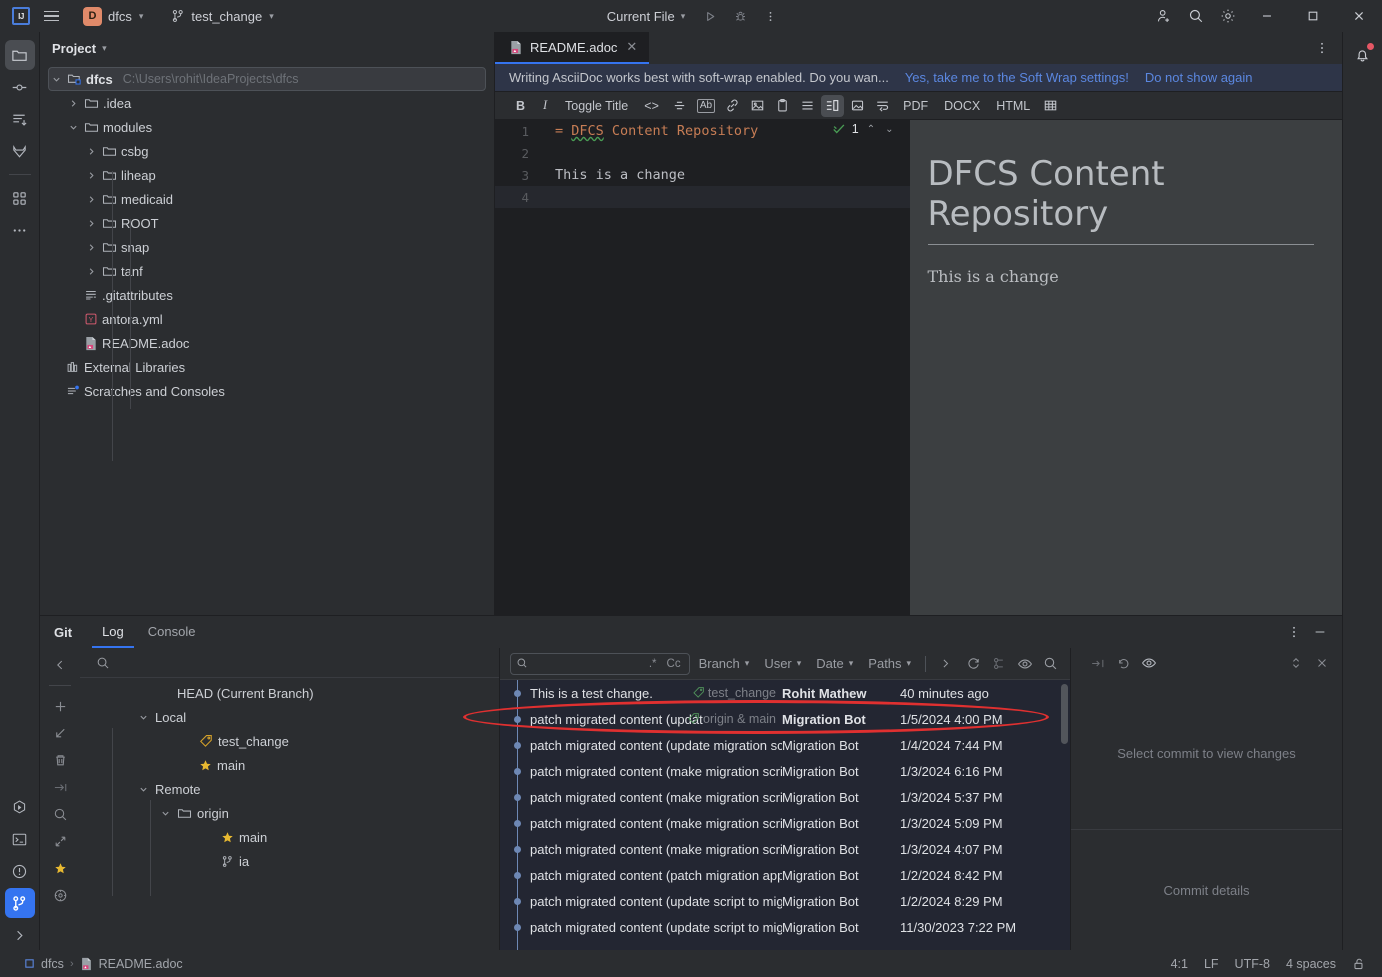 The image size is (1382, 977). I want to click on more-vertical-icon, so click(1294, 632).